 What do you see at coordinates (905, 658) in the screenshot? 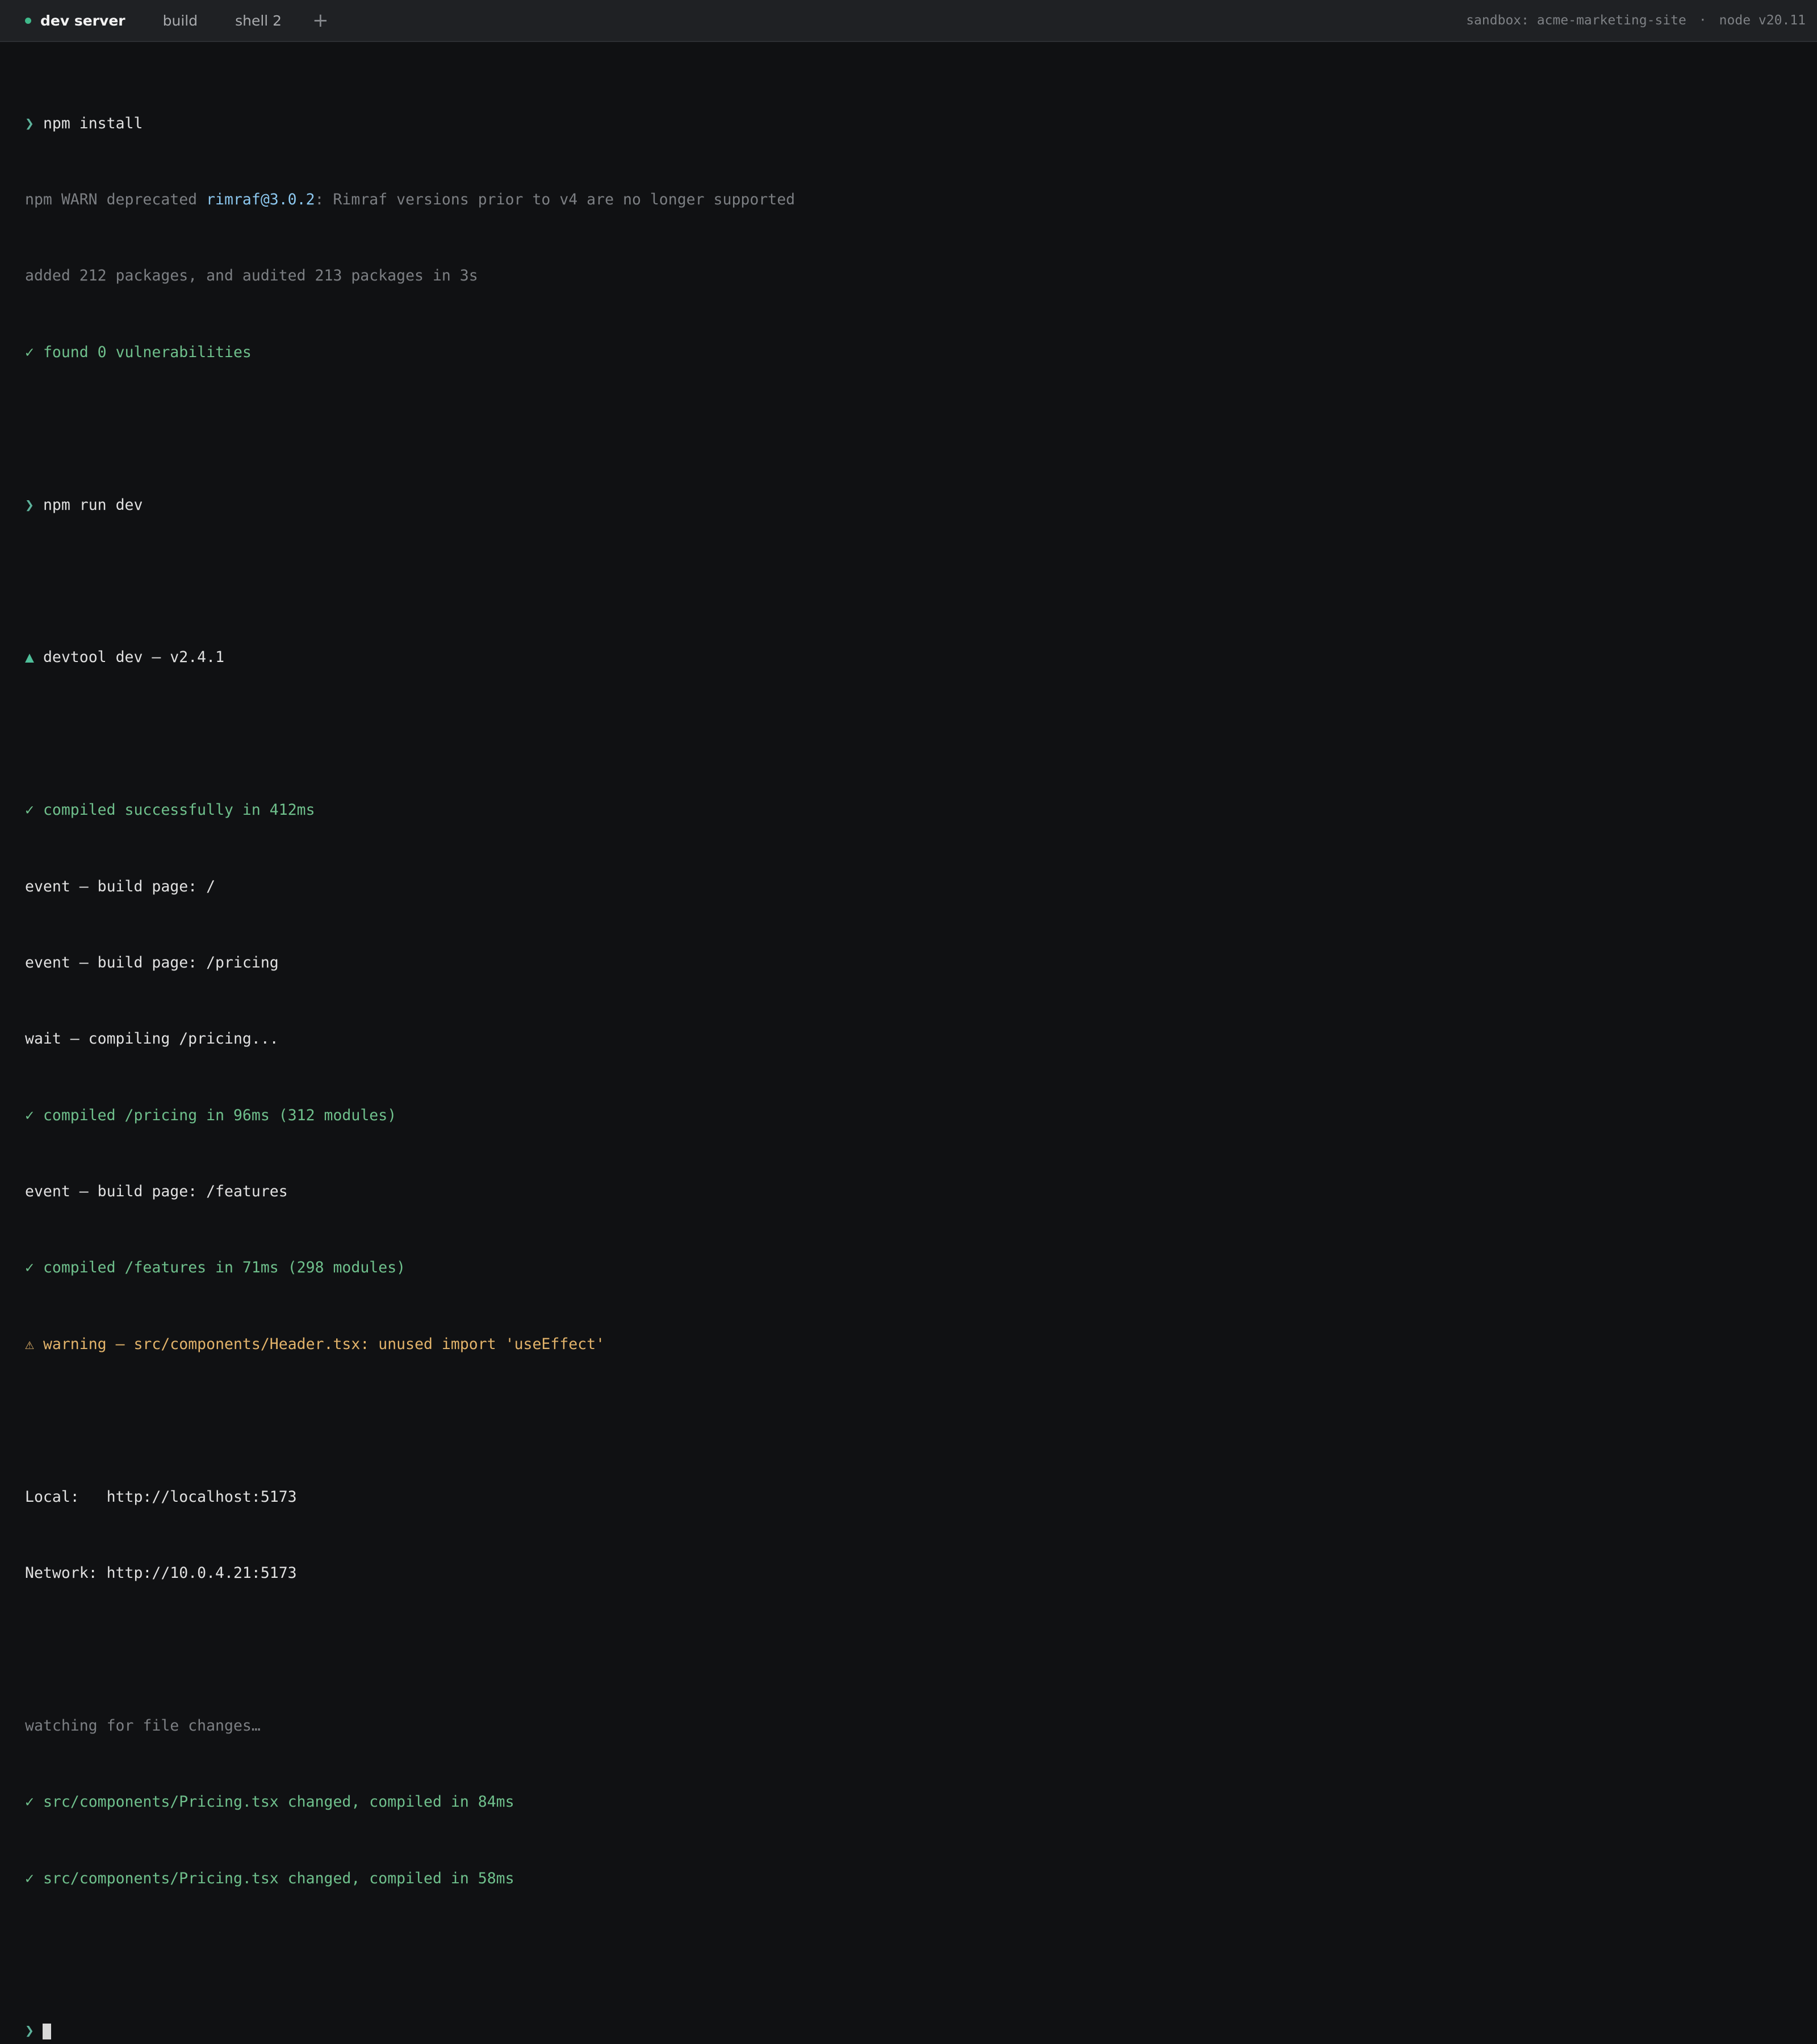
I see `terminal-line: ▲ devtool dev — v2.4.1` at bounding box center [905, 658].